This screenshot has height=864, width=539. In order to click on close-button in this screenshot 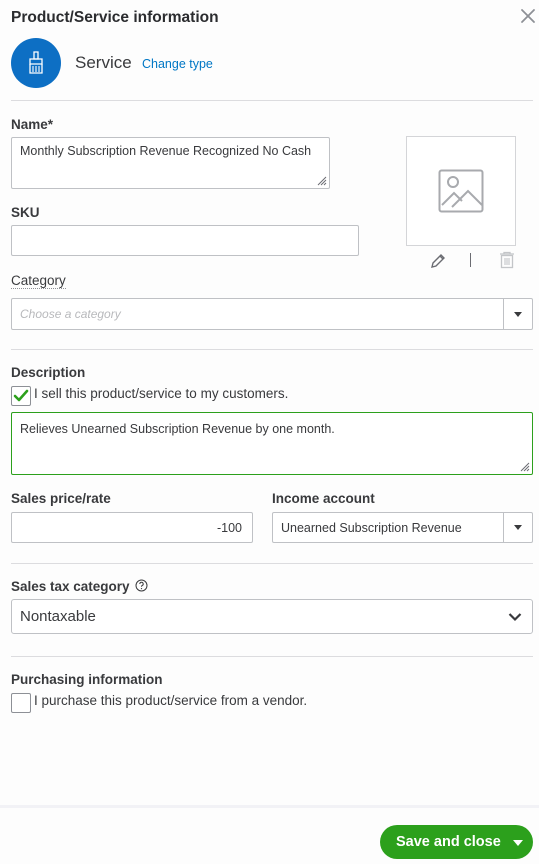, I will do `click(528, 16)`.